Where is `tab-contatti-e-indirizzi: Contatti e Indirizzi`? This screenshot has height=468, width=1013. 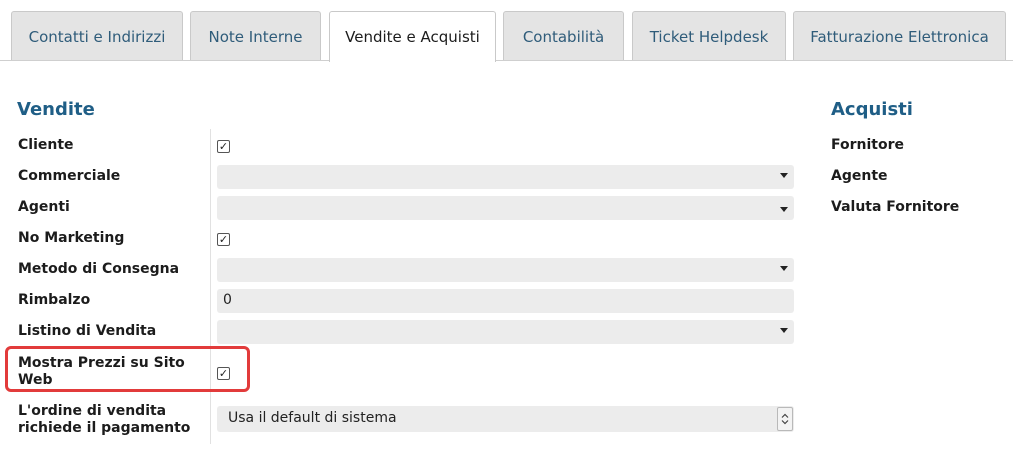 tab-contatti-e-indirizzi: Contatti e Indirizzi is located at coordinates (97, 36).